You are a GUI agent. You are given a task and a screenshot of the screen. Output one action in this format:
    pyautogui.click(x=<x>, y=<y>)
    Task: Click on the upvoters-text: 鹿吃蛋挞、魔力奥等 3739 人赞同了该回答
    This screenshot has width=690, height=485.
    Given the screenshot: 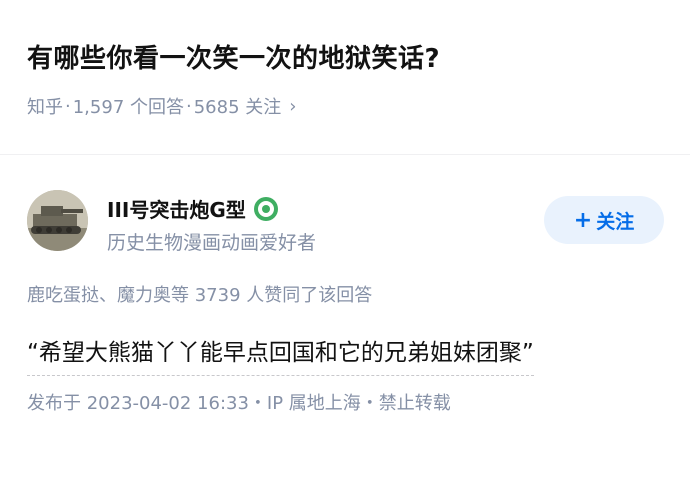 What is the action you would take?
    pyautogui.click(x=199, y=294)
    